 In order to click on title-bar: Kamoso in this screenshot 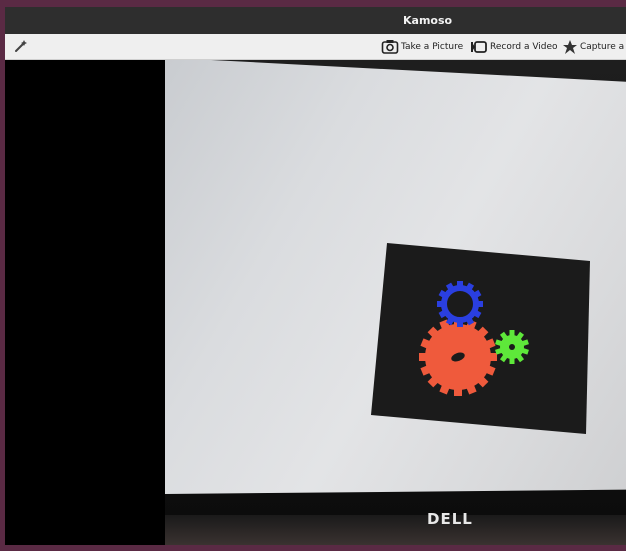, I will do `click(315, 20)`.